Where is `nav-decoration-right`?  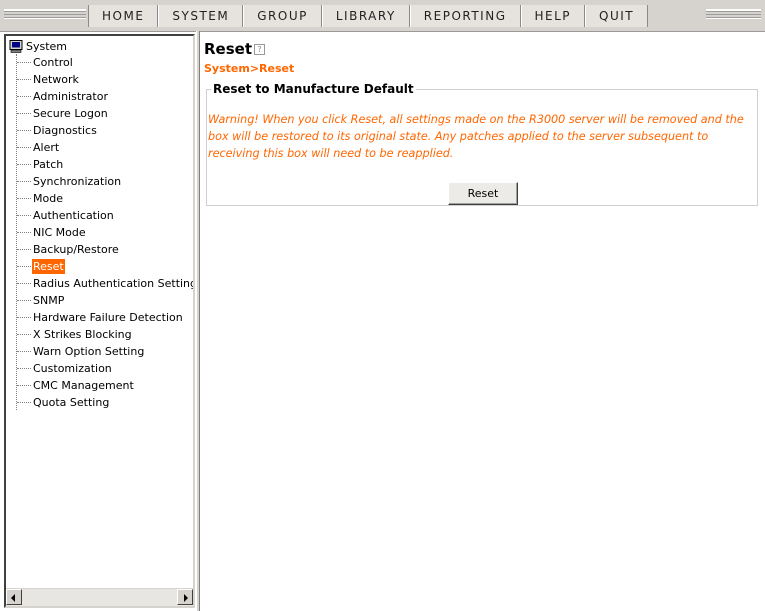
nav-decoration-right is located at coordinates (733, 15).